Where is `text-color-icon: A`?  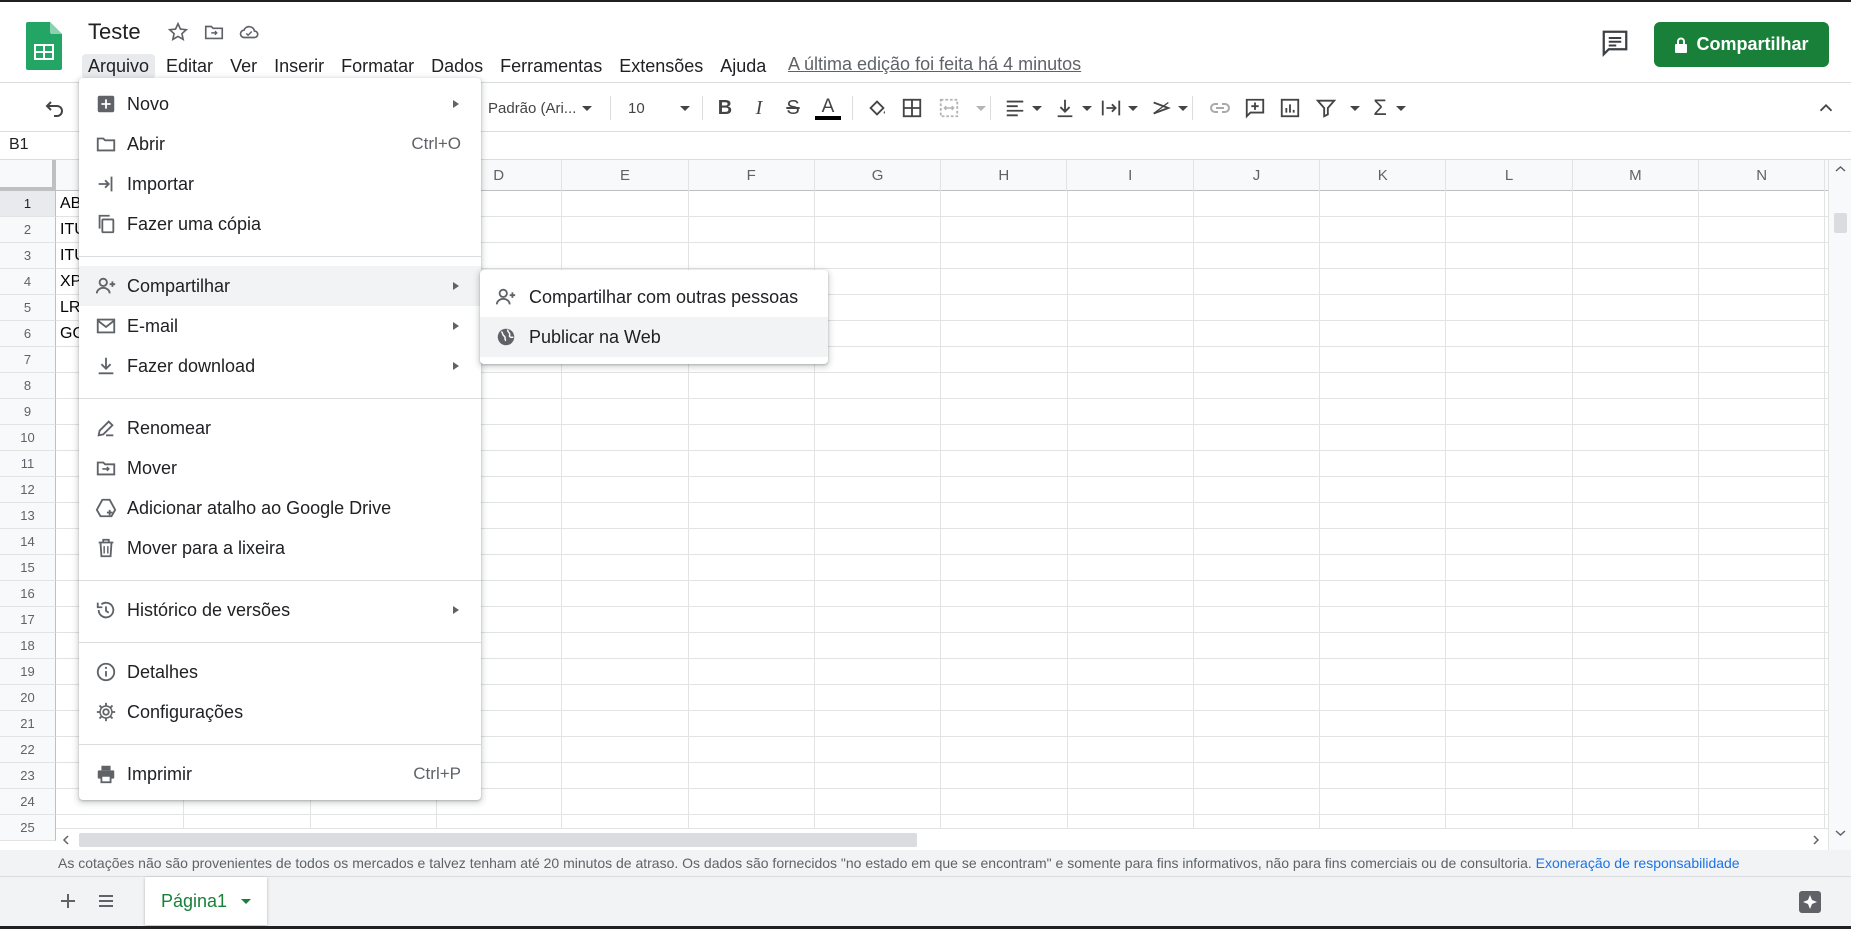
text-color-icon: A is located at coordinates (828, 108).